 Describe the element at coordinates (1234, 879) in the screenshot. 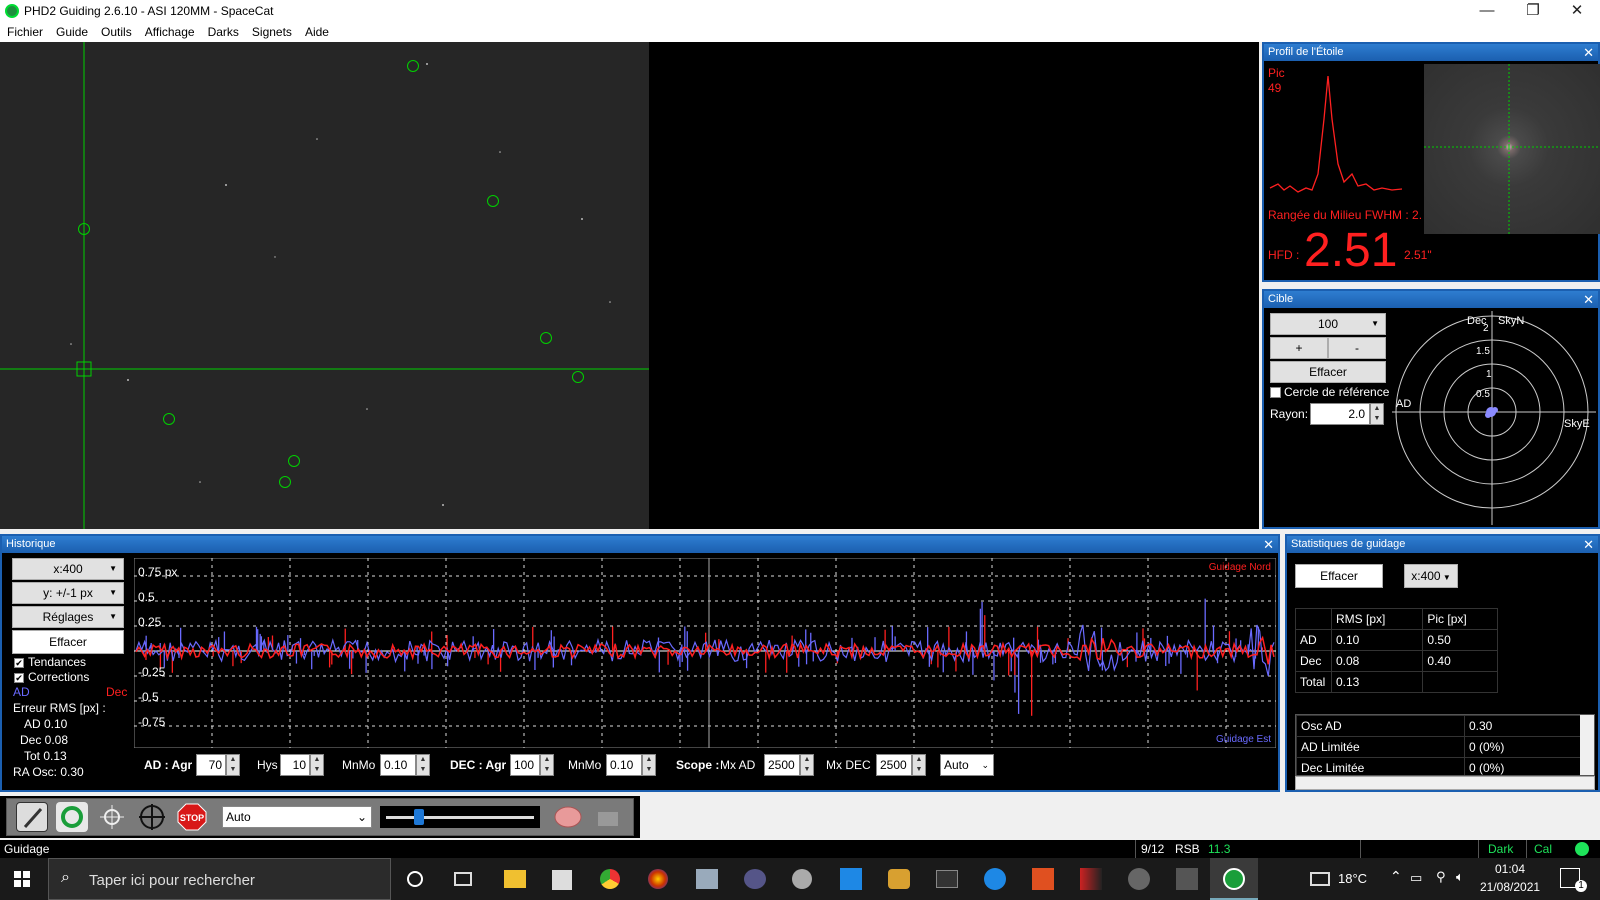

I see `phd2-taskbar-button` at that location.